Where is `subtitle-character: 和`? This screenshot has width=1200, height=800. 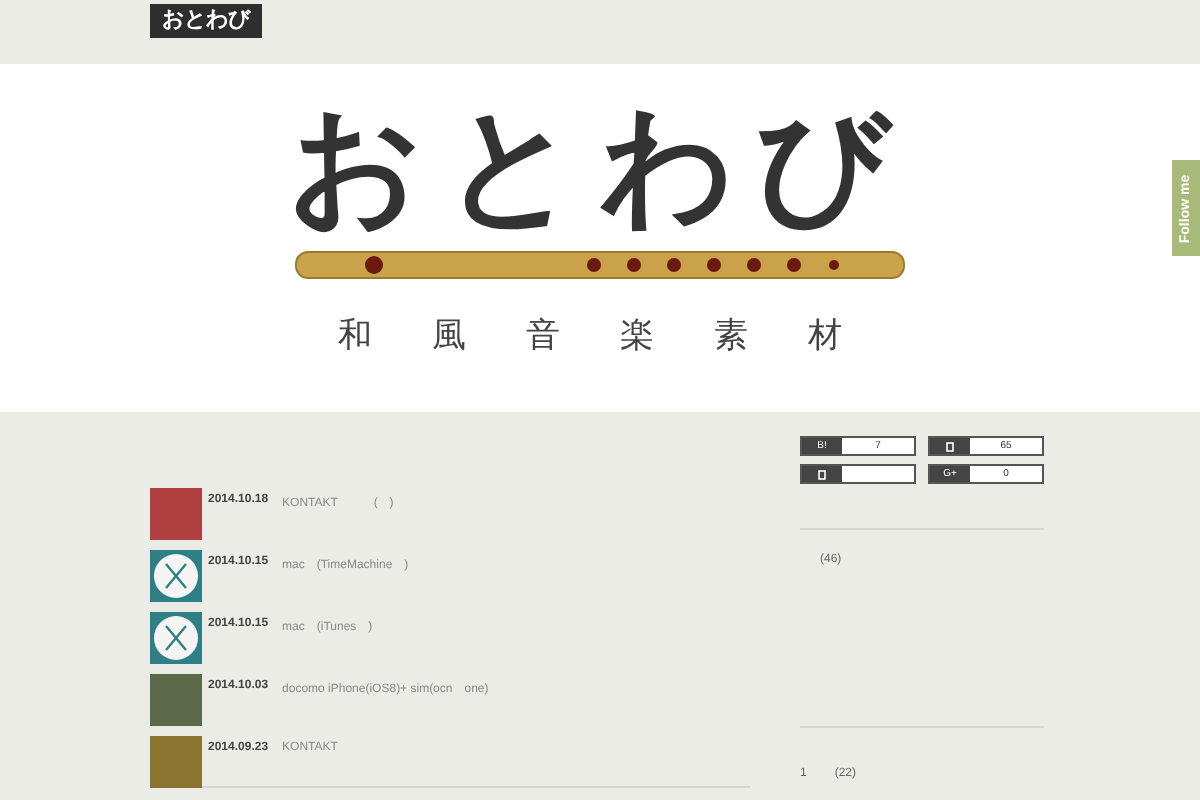
subtitle-character: 和 is located at coordinates (355, 336).